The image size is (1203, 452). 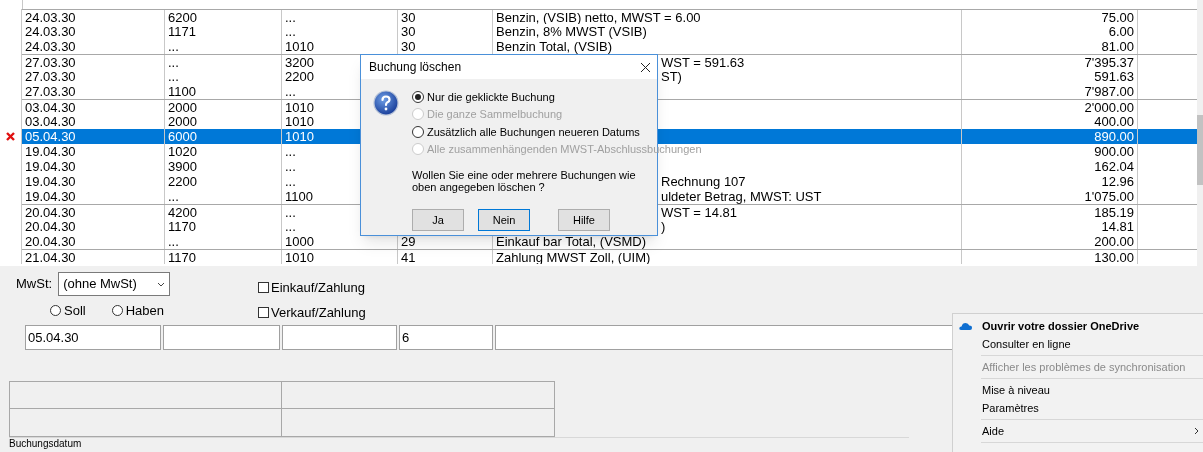 What do you see at coordinates (699, 212) in the screenshot?
I see `description-cell: WST = 14.81` at bounding box center [699, 212].